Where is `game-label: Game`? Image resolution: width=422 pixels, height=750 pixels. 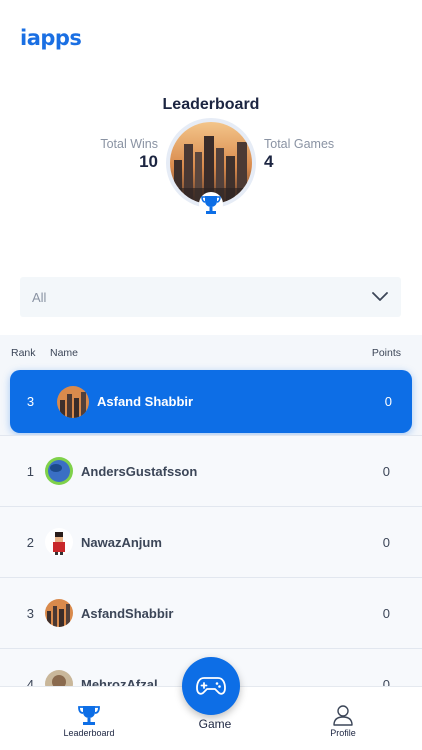
game-label: Game is located at coordinates (215, 724).